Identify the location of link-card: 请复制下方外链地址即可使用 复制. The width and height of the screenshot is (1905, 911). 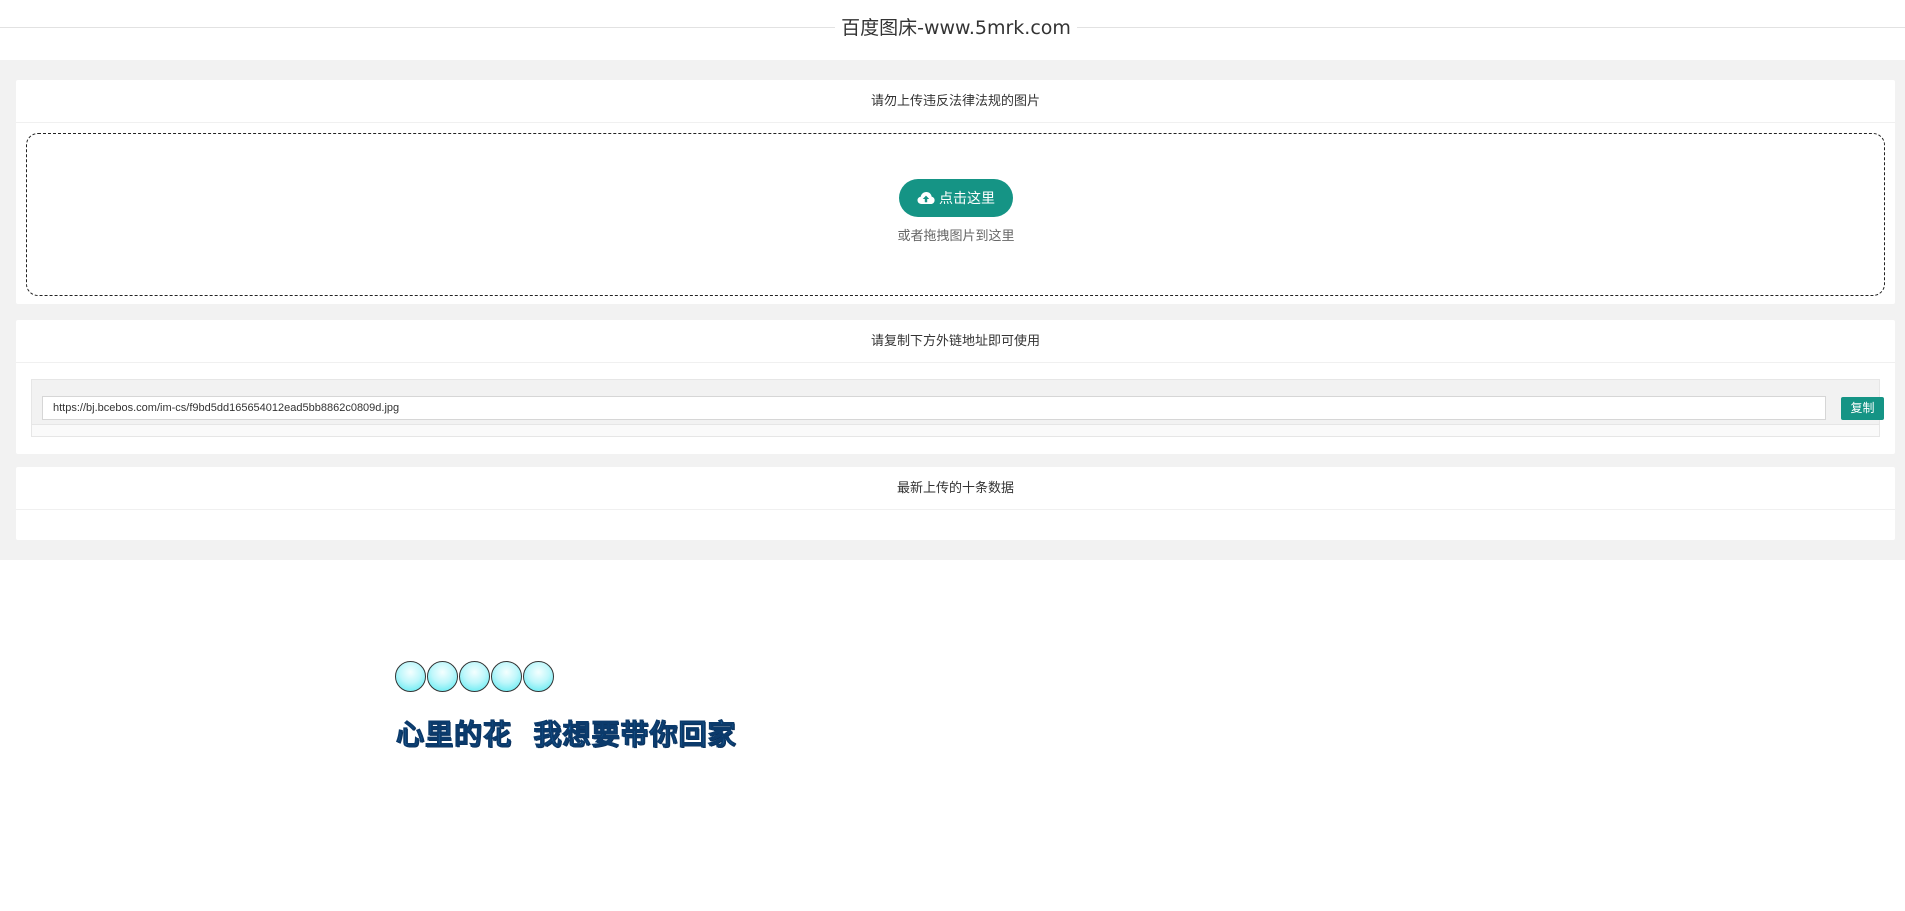
(955, 387).